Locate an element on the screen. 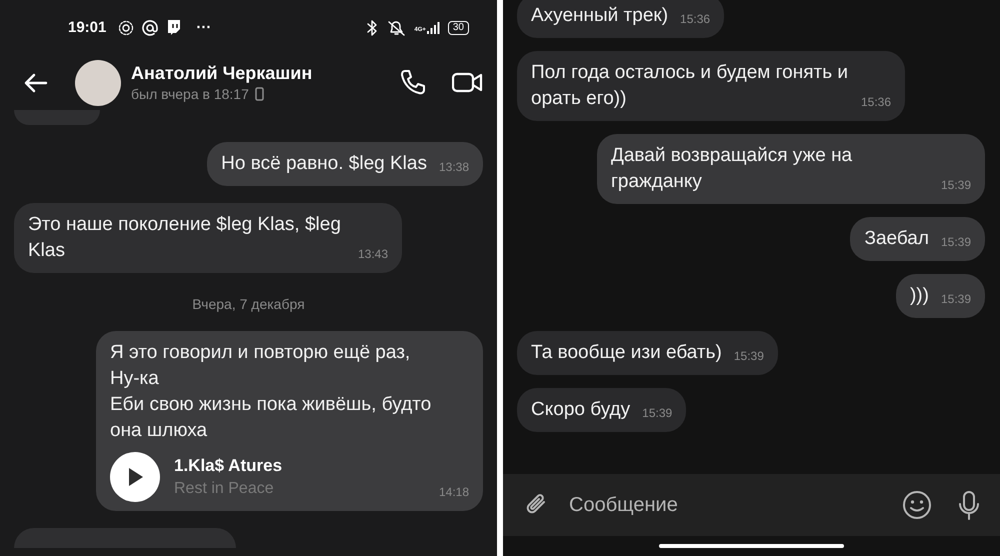 This screenshot has width=1000, height=556. play-icon is located at coordinates (135, 477).